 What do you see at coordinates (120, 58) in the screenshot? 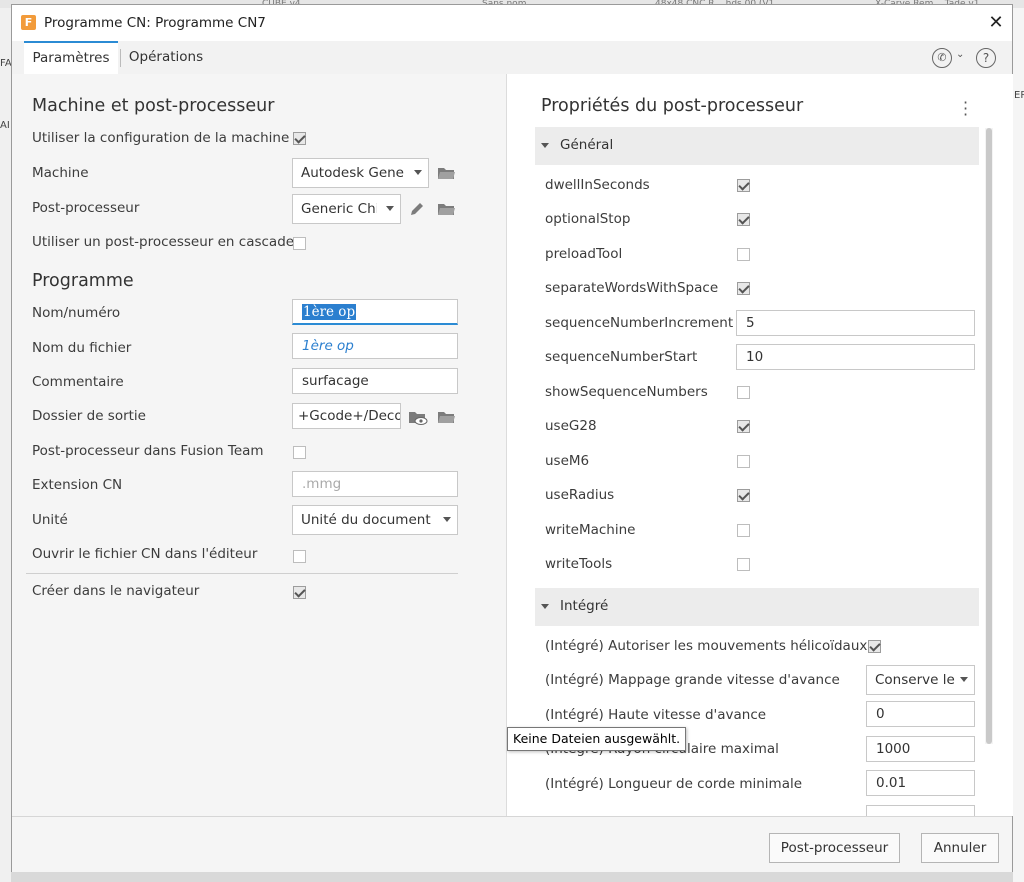
I see `tab-separator` at bounding box center [120, 58].